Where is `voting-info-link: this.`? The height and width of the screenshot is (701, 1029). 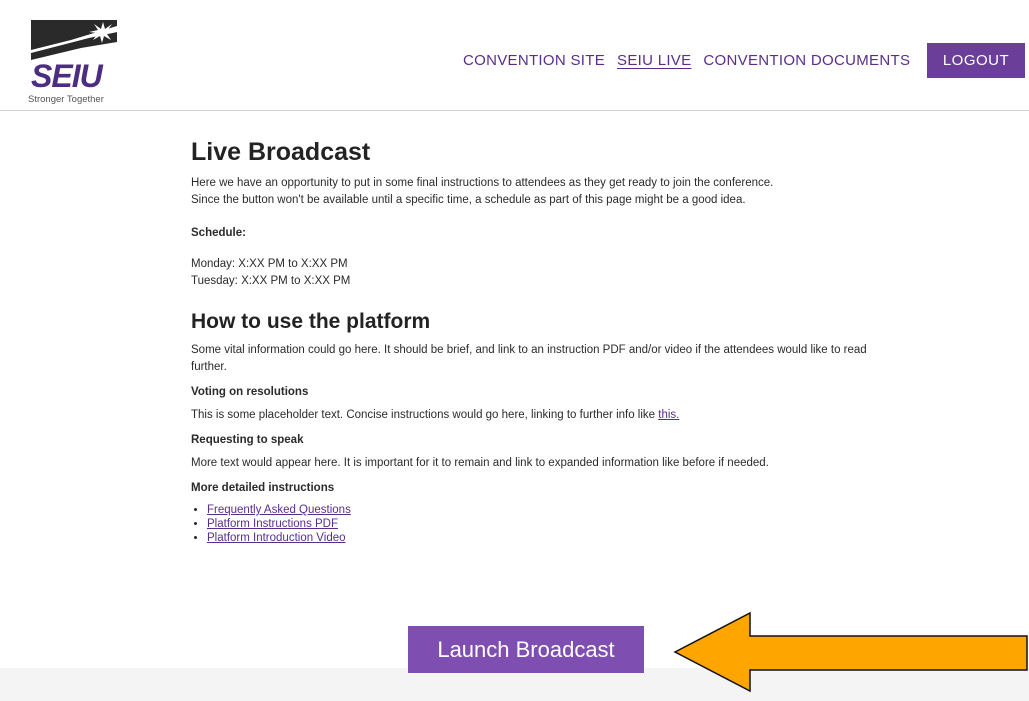
voting-info-link: this. is located at coordinates (668, 415).